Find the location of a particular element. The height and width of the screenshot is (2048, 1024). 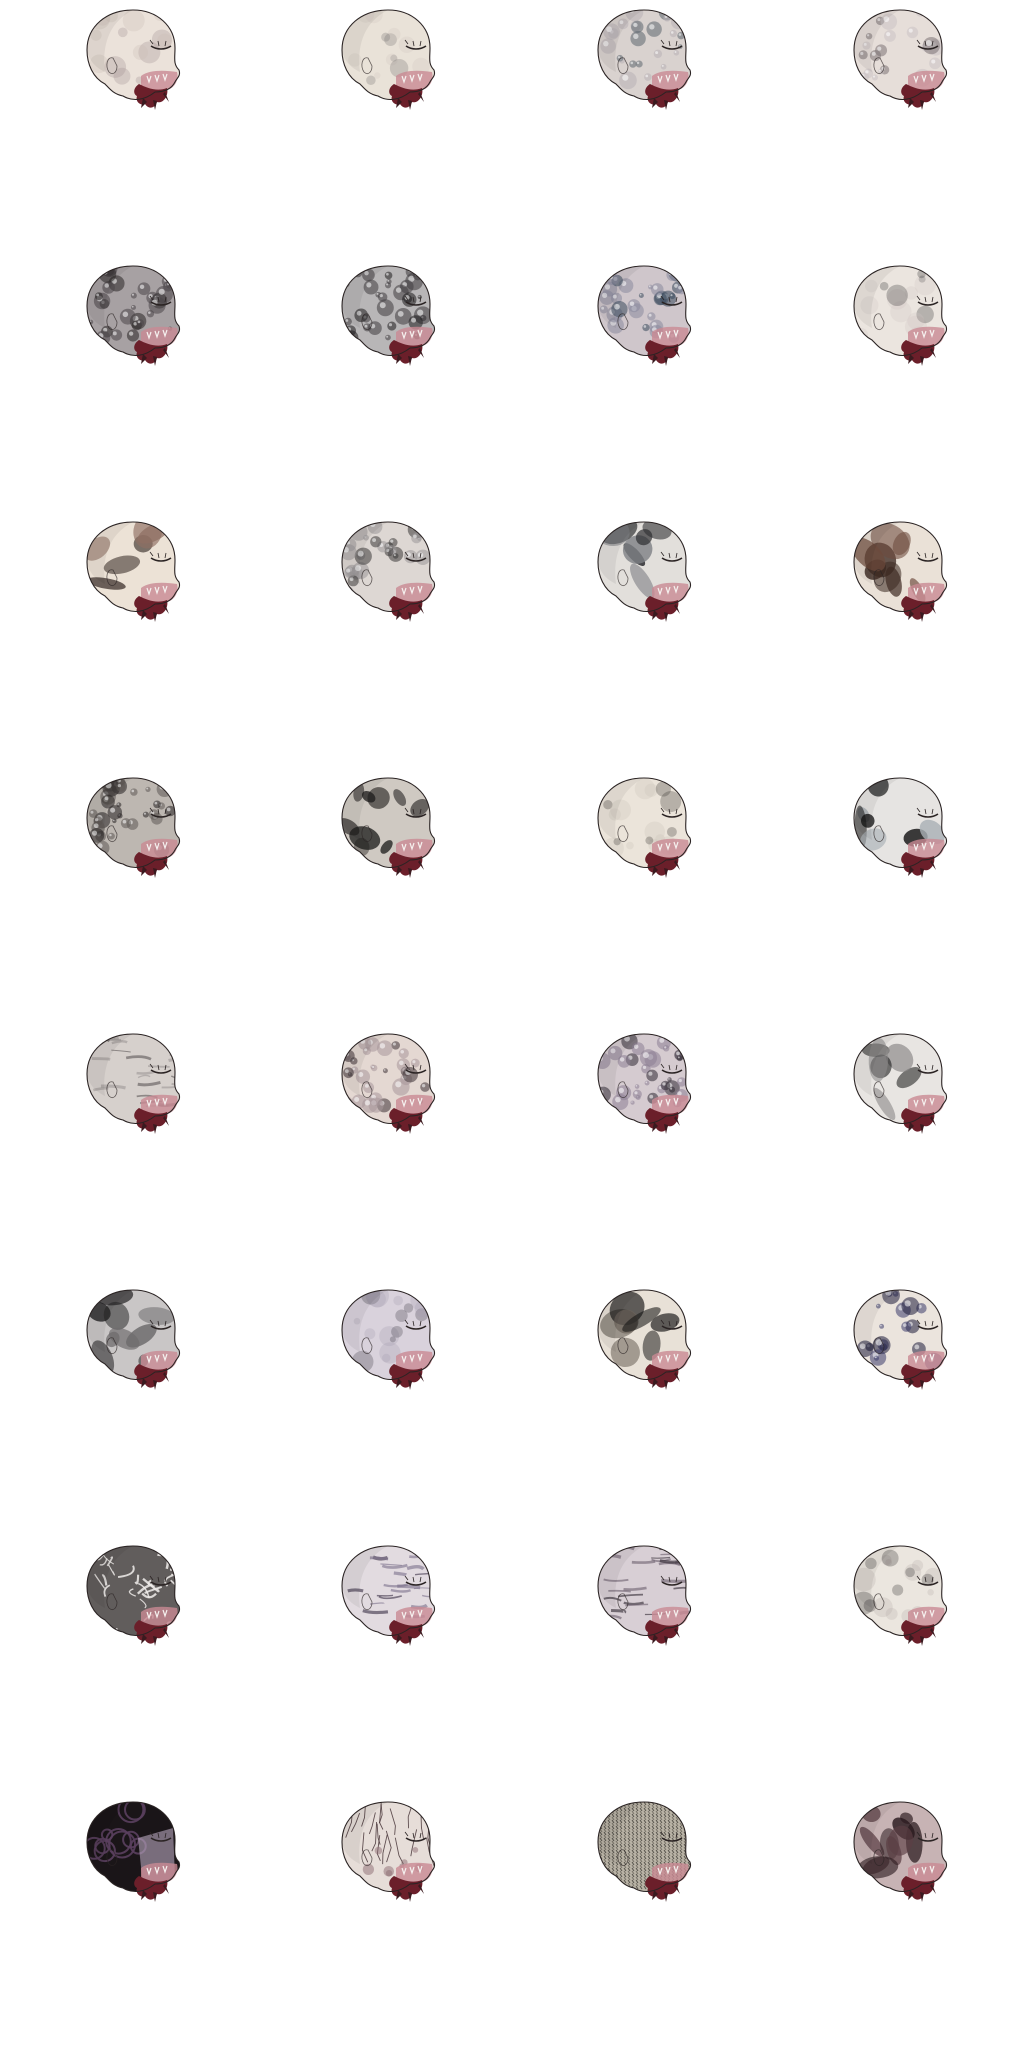

head-sprite-r7c1 is located at coordinates (133, 1597).